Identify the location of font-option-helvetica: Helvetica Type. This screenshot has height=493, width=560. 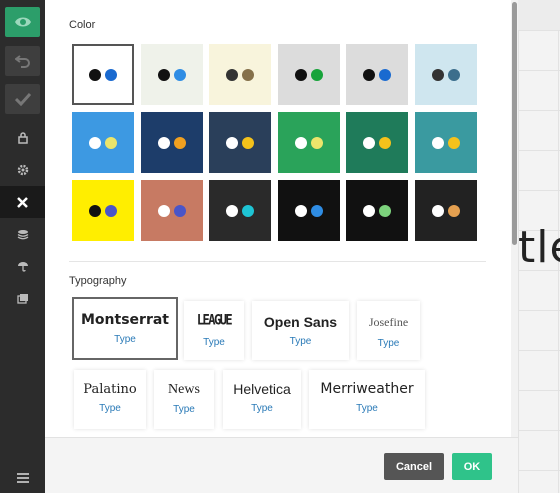
(262, 399).